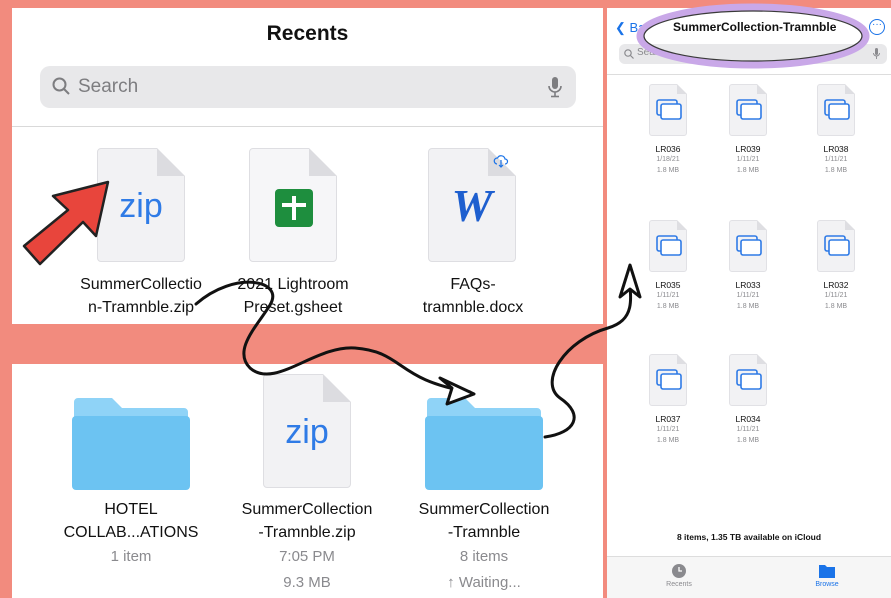 Image resolution: width=891 pixels, height=598 pixels. I want to click on highlight-ellipse-annotation, so click(753, 36).